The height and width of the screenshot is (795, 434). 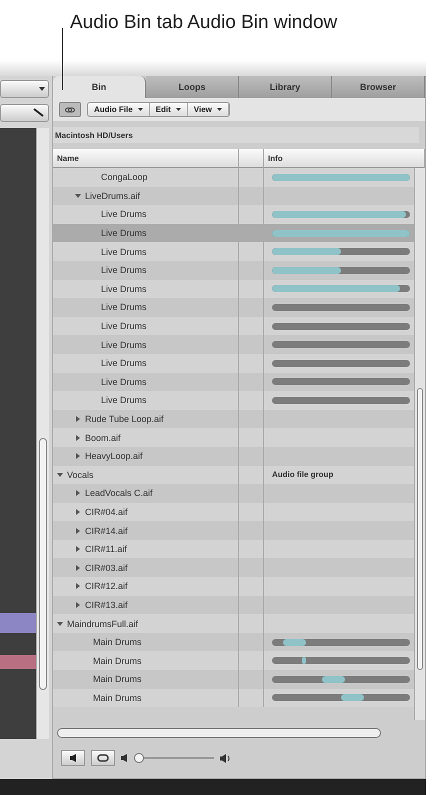 I want to click on loop-icon, so click(x=103, y=758).